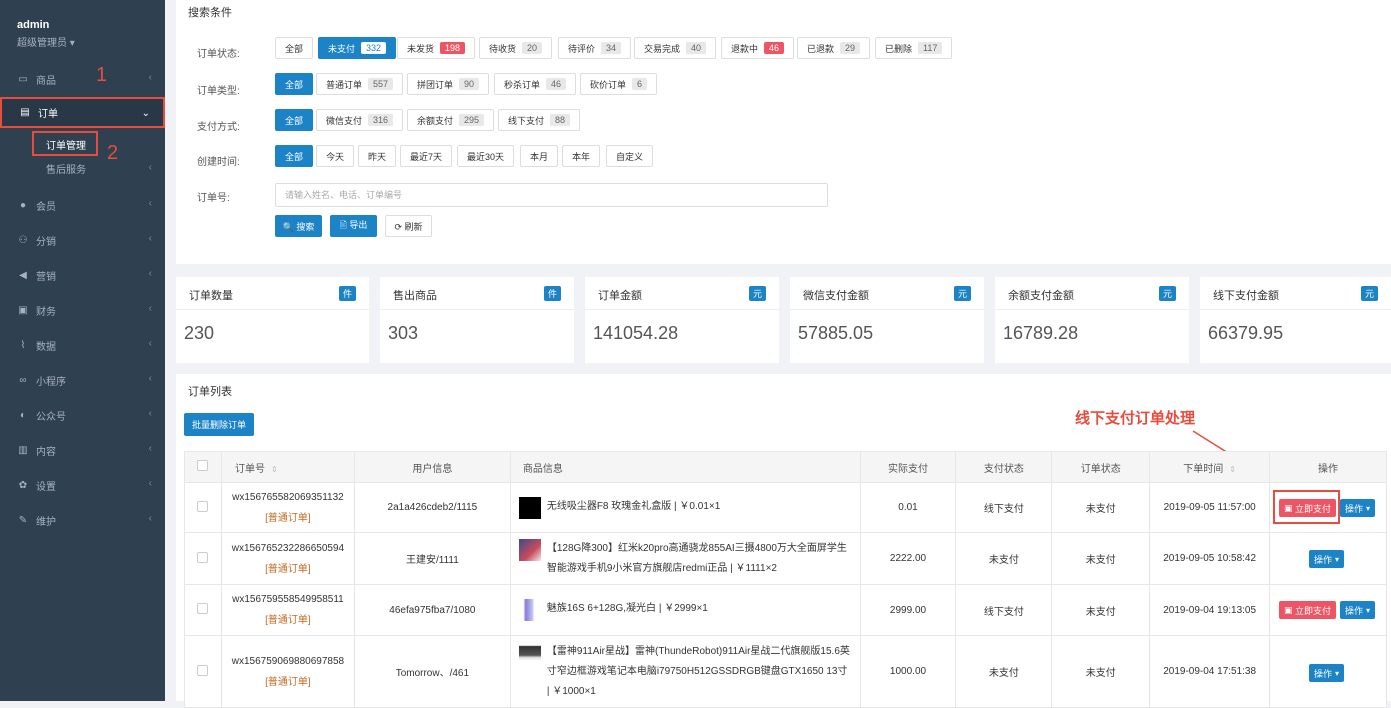 The image size is (1391, 708). Describe the element at coordinates (294, 48) in the screenshot. I see `status-chip-all: 全部` at that location.